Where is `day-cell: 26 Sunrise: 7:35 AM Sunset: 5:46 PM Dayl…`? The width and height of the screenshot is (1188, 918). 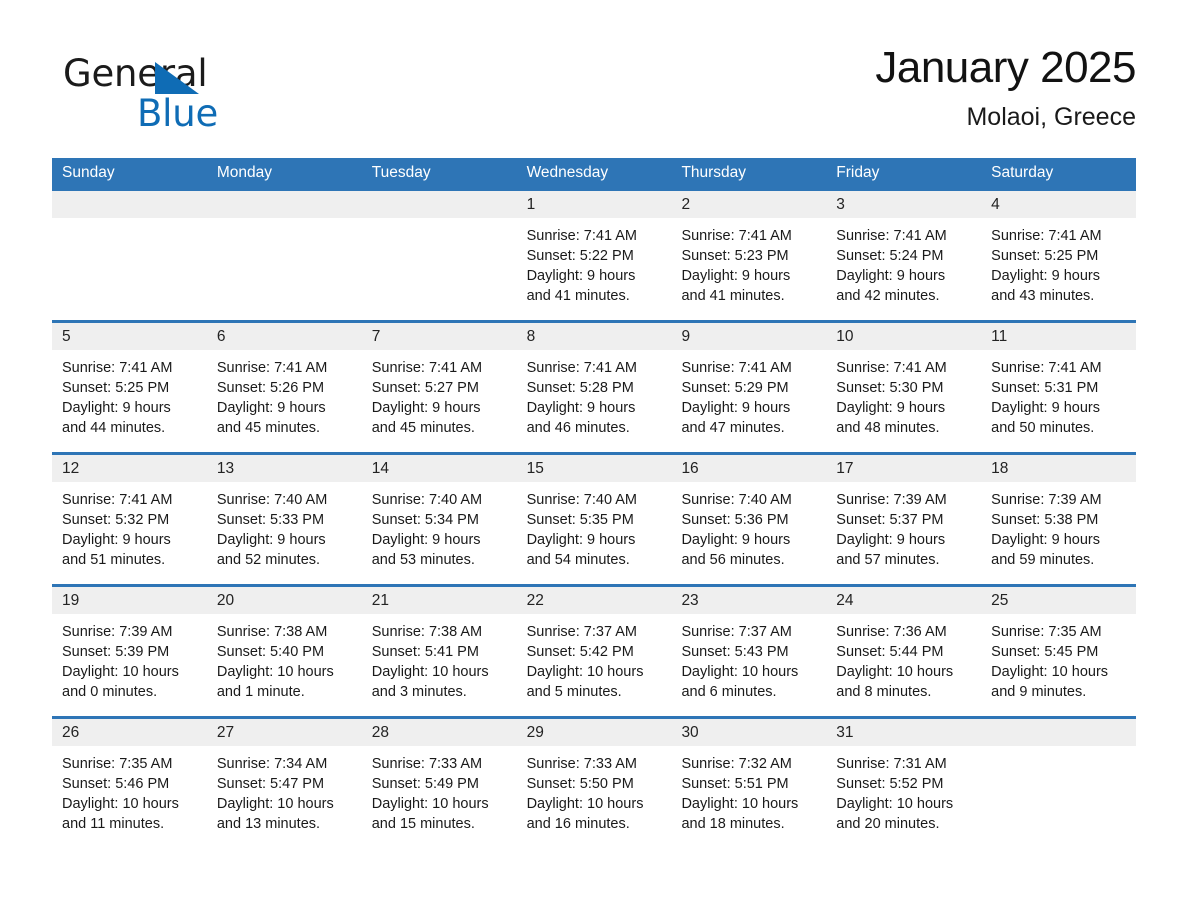
day-cell: 26 Sunrise: 7:35 AM Sunset: 5:46 PM Dayl… is located at coordinates (129, 783).